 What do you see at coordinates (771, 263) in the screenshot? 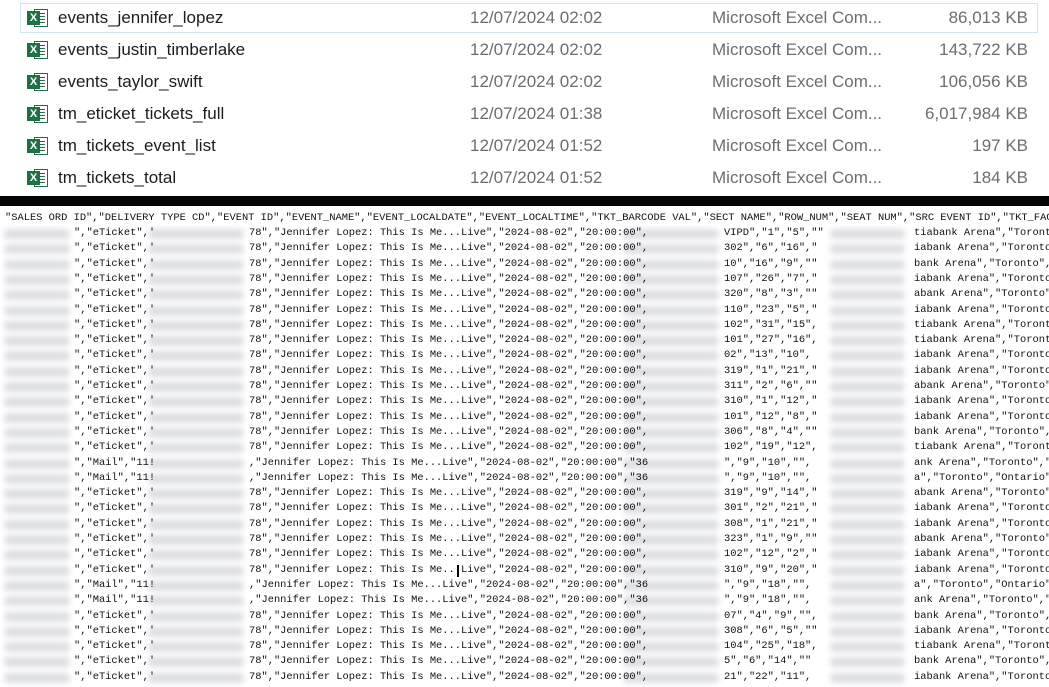
I see `csv-field-seat: 10","16","9",""` at bounding box center [771, 263].